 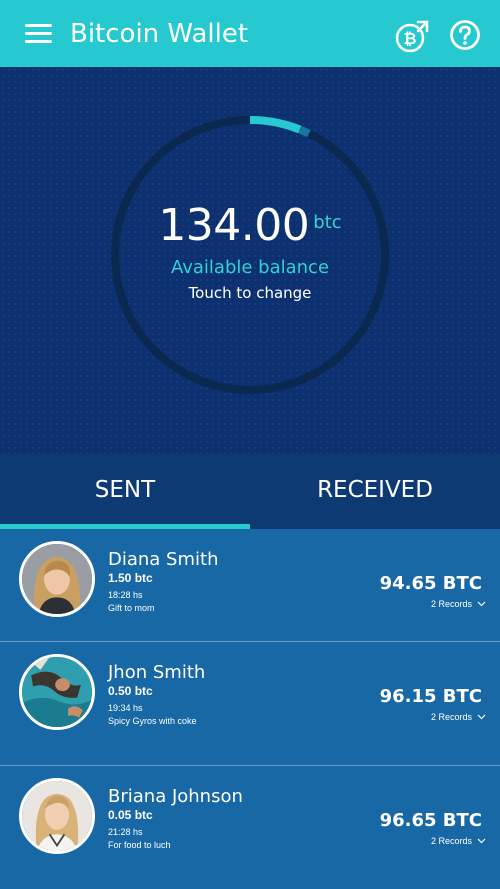 What do you see at coordinates (157, 672) in the screenshot?
I see `contact-name: Jhon Smith` at bounding box center [157, 672].